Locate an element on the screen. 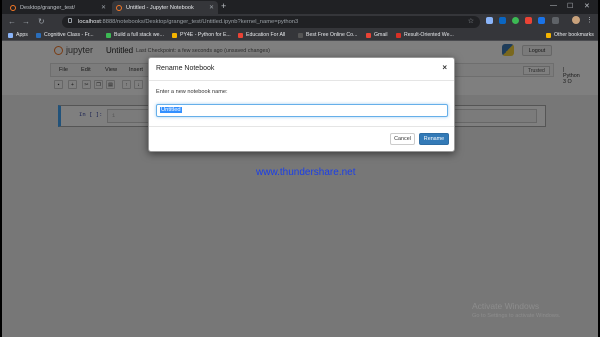 The width and height of the screenshot is (600, 337). grammarly-extension-icon is located at coordinates (515, 20).